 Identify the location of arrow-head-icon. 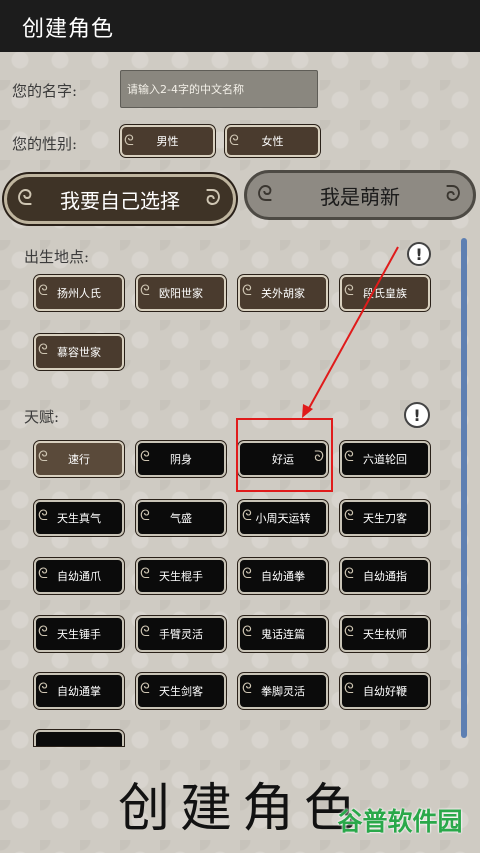
(307, 411).